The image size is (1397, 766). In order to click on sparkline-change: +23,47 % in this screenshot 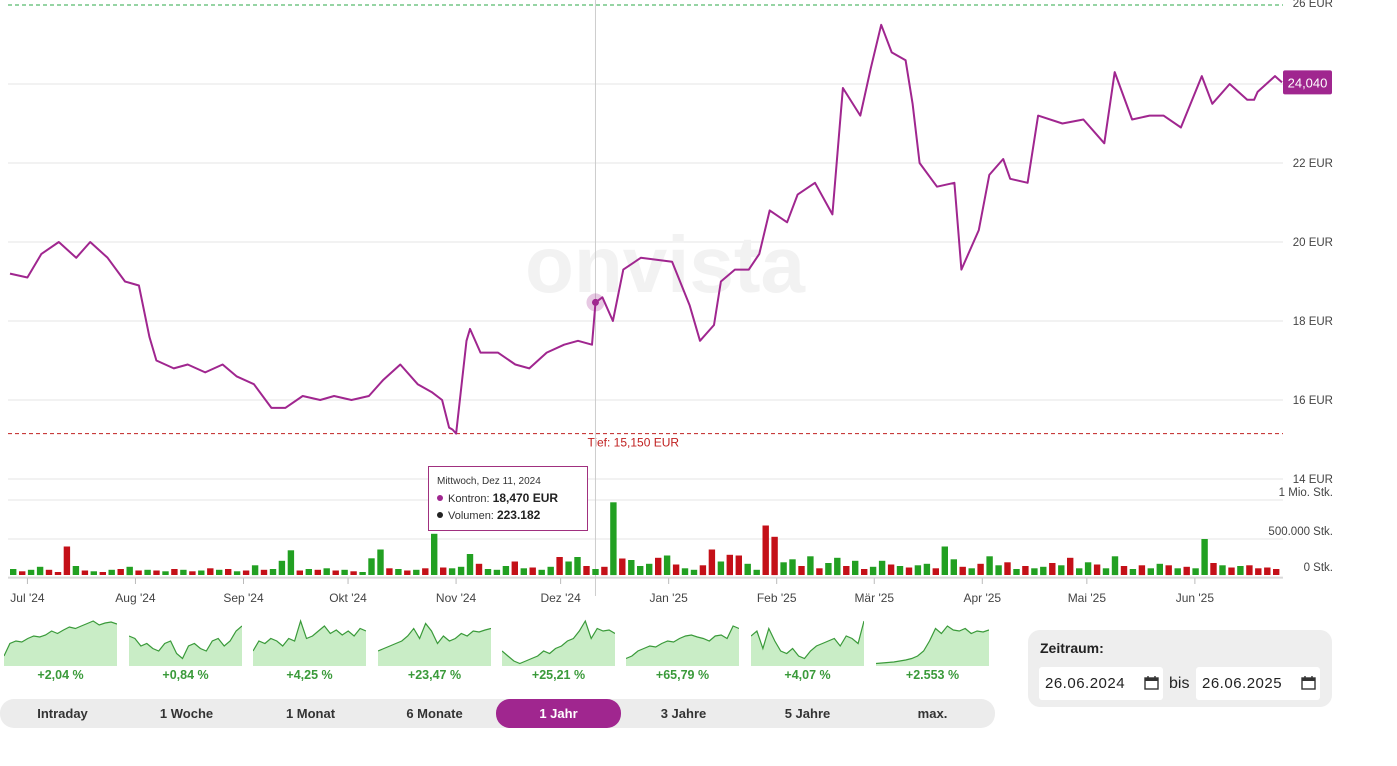, I will do `click(434, 675)`.